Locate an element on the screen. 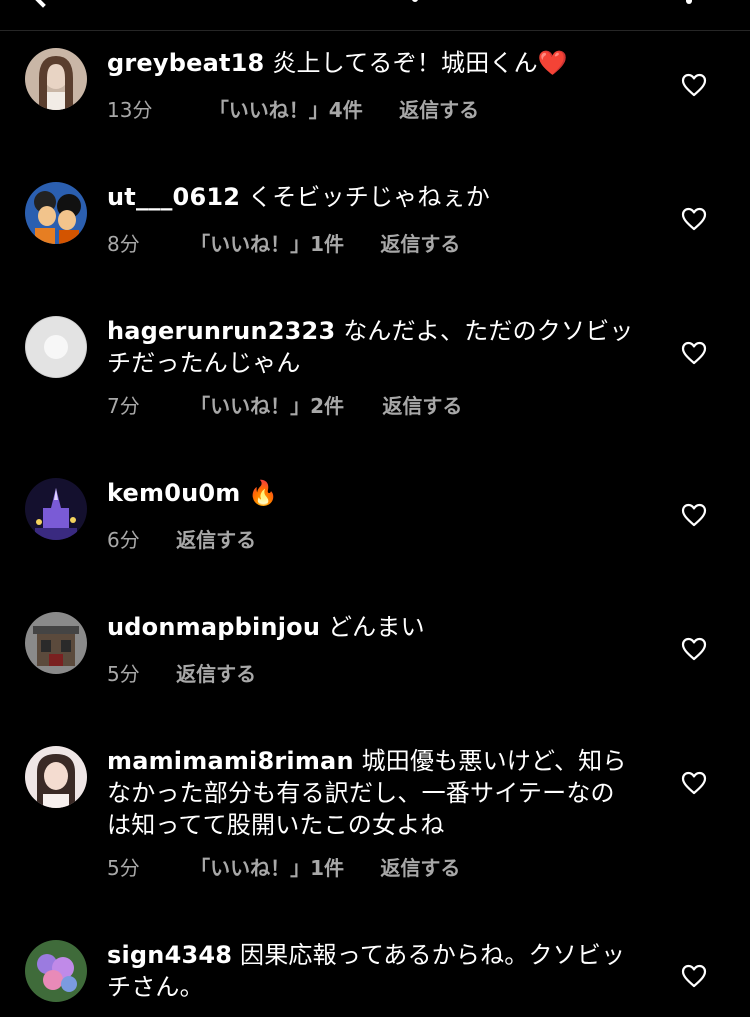 Image resolution: width=750 pixels, height=1017 pixels. comment-time: 8分 is located at coordinates (123, 244).